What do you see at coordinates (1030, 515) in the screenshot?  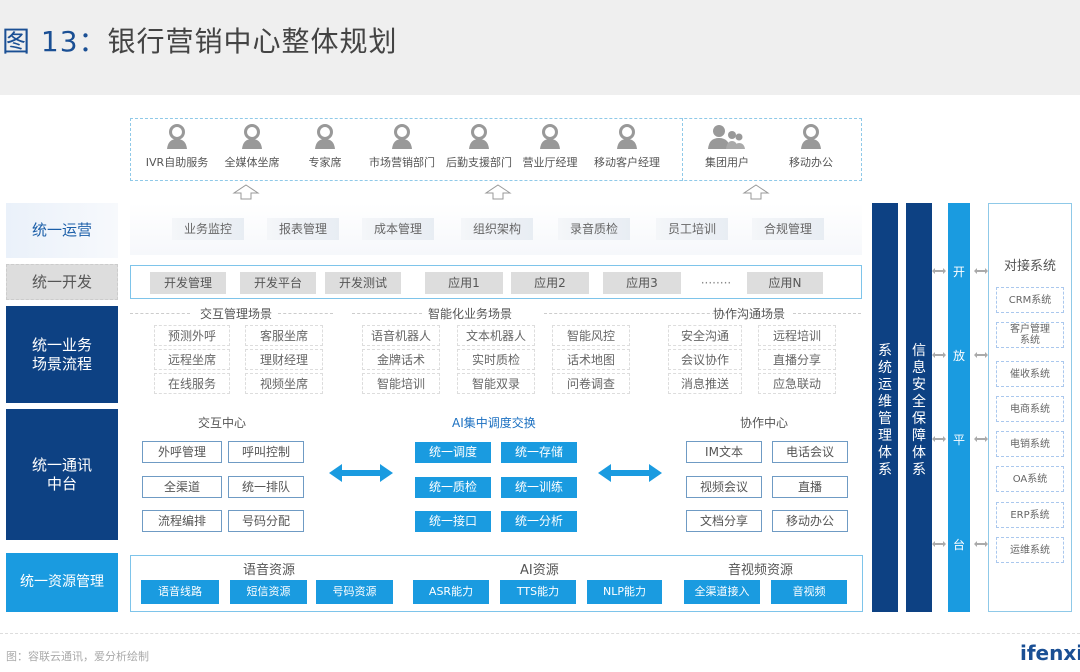 I see `docking-system-item: ERP系统` at bounding box center [1030, 515].